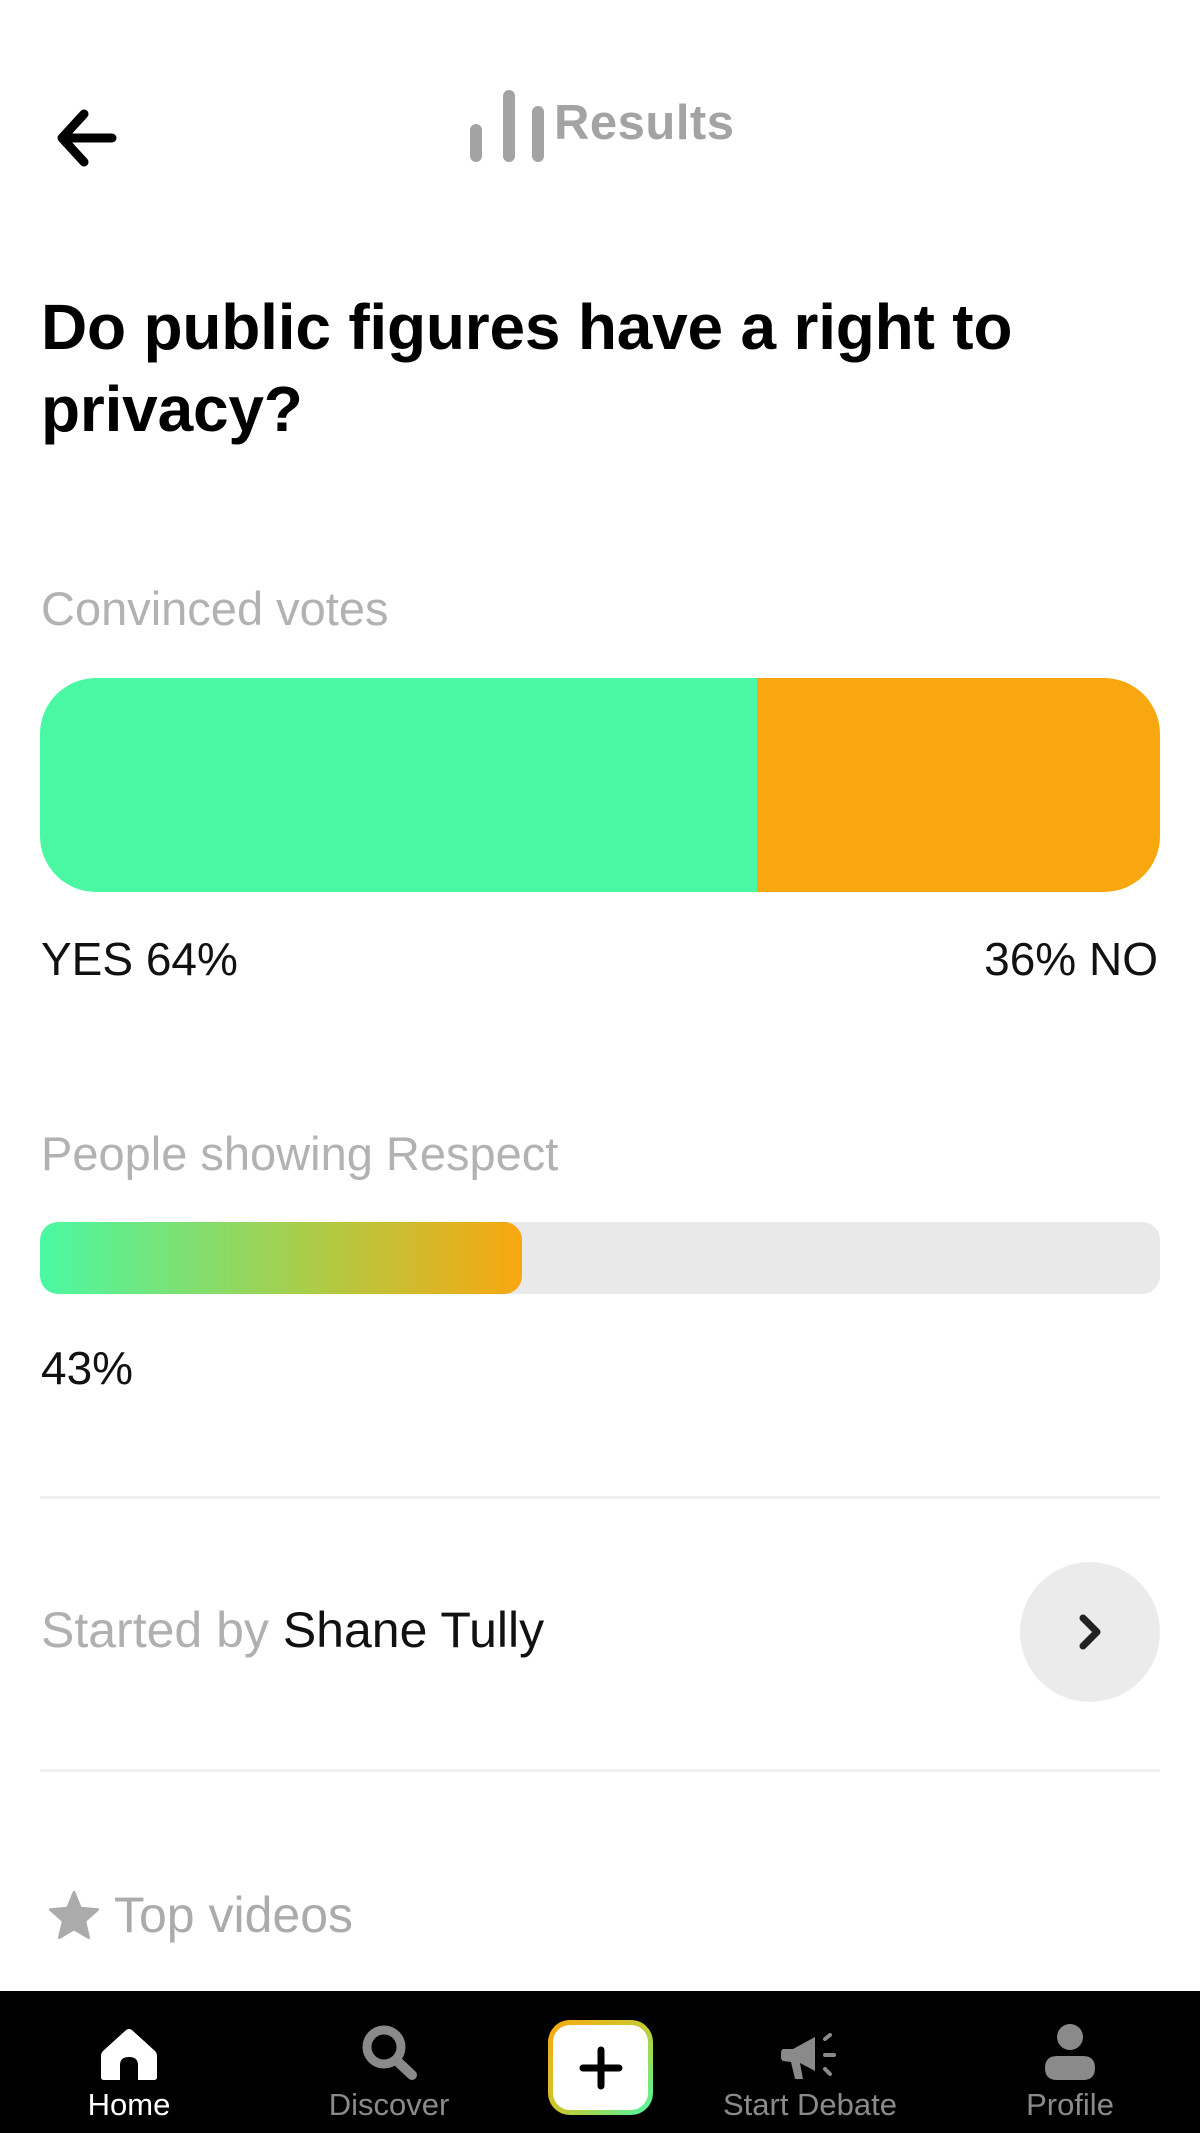  What do you see at coordinates (644, 123) in the screenshot?
I see `header-title-text: Results` at bounding box center [644, 123].